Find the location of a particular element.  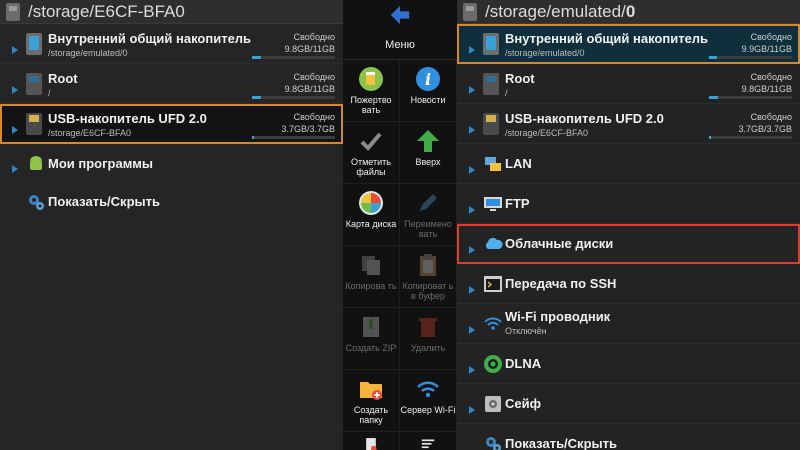

right-item-lan: LAN is located at coordinates (628, 164).